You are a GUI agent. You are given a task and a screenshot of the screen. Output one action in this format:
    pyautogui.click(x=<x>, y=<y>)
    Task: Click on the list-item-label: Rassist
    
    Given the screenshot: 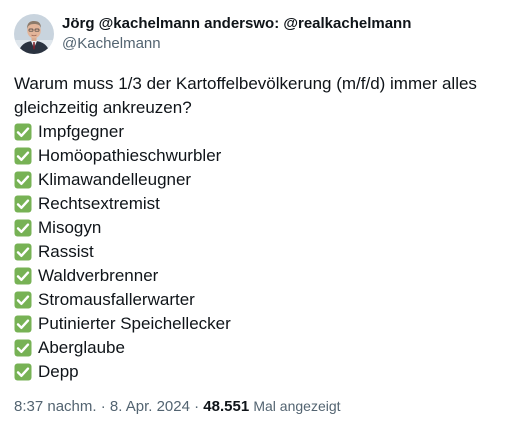 What is the action you would take?
    pyautogui.click(x=66, y=251)
    